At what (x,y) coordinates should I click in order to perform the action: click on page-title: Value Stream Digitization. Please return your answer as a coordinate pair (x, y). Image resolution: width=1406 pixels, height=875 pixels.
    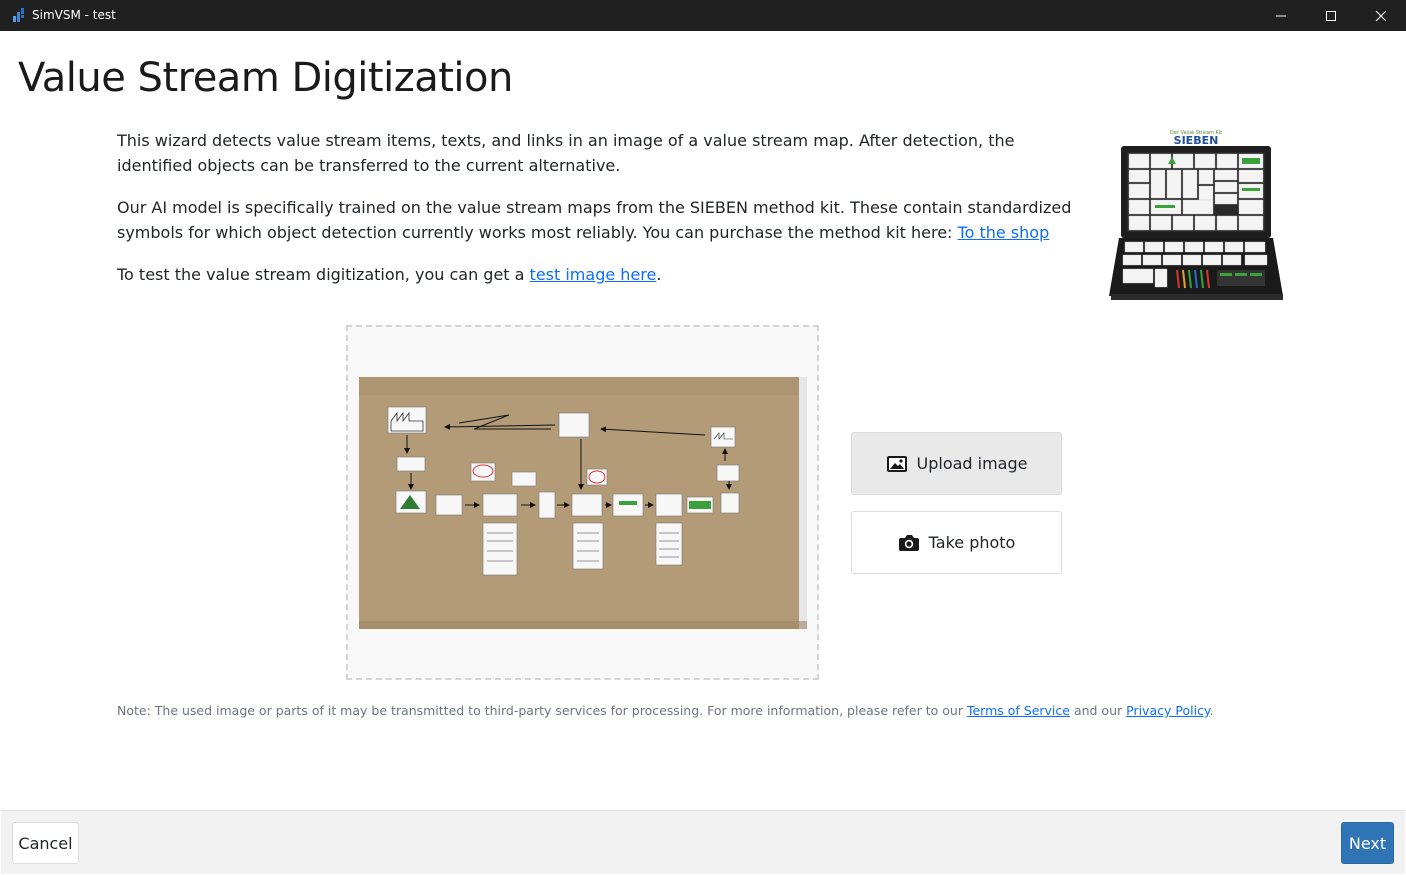
    Looking at the image, I should click on (265, 78).